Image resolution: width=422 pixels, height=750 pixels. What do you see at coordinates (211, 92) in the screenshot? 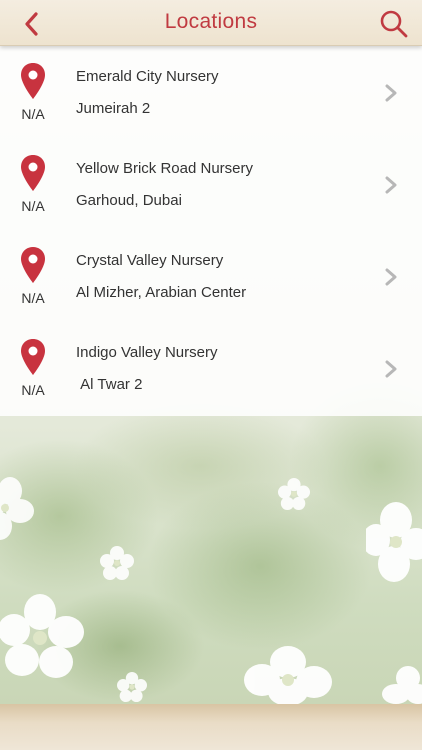
I see `list-item: N/A Emerald City Nursery Jumeirah 2` at bounding box center [211, 92].